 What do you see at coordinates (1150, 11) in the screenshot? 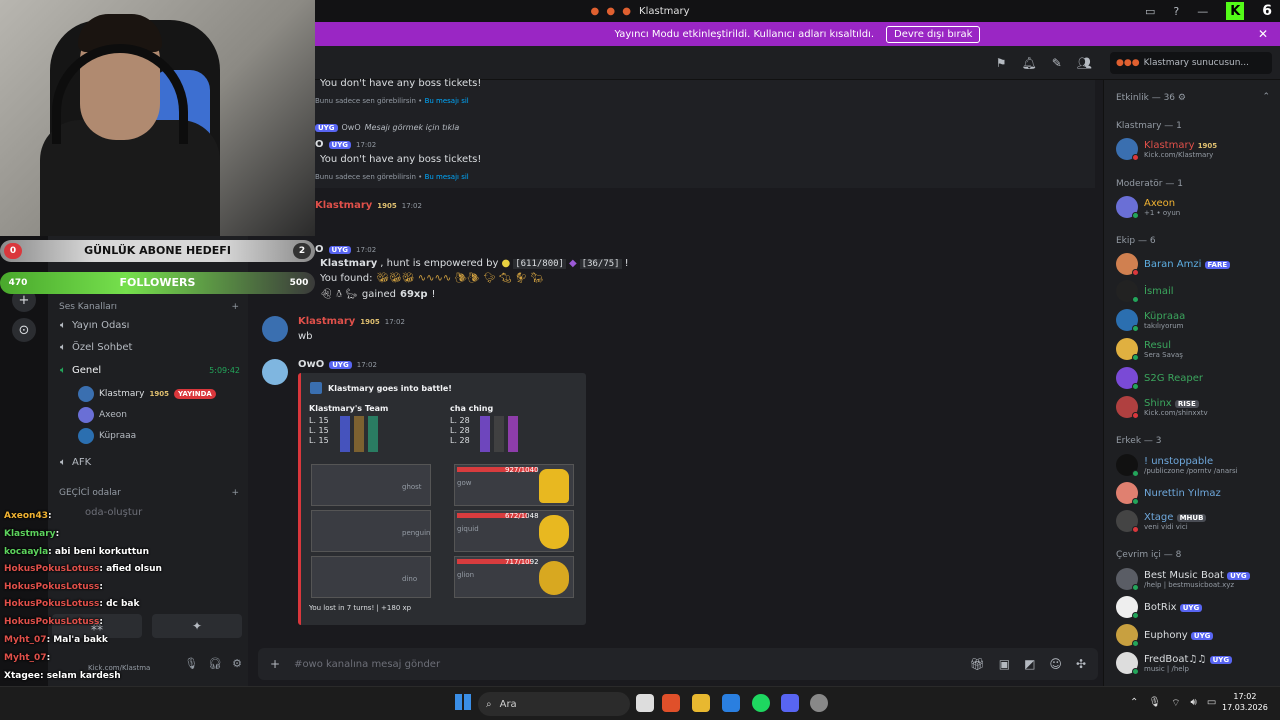
I see `inbox-icon: ▭` at bounding box center [1150, 11].